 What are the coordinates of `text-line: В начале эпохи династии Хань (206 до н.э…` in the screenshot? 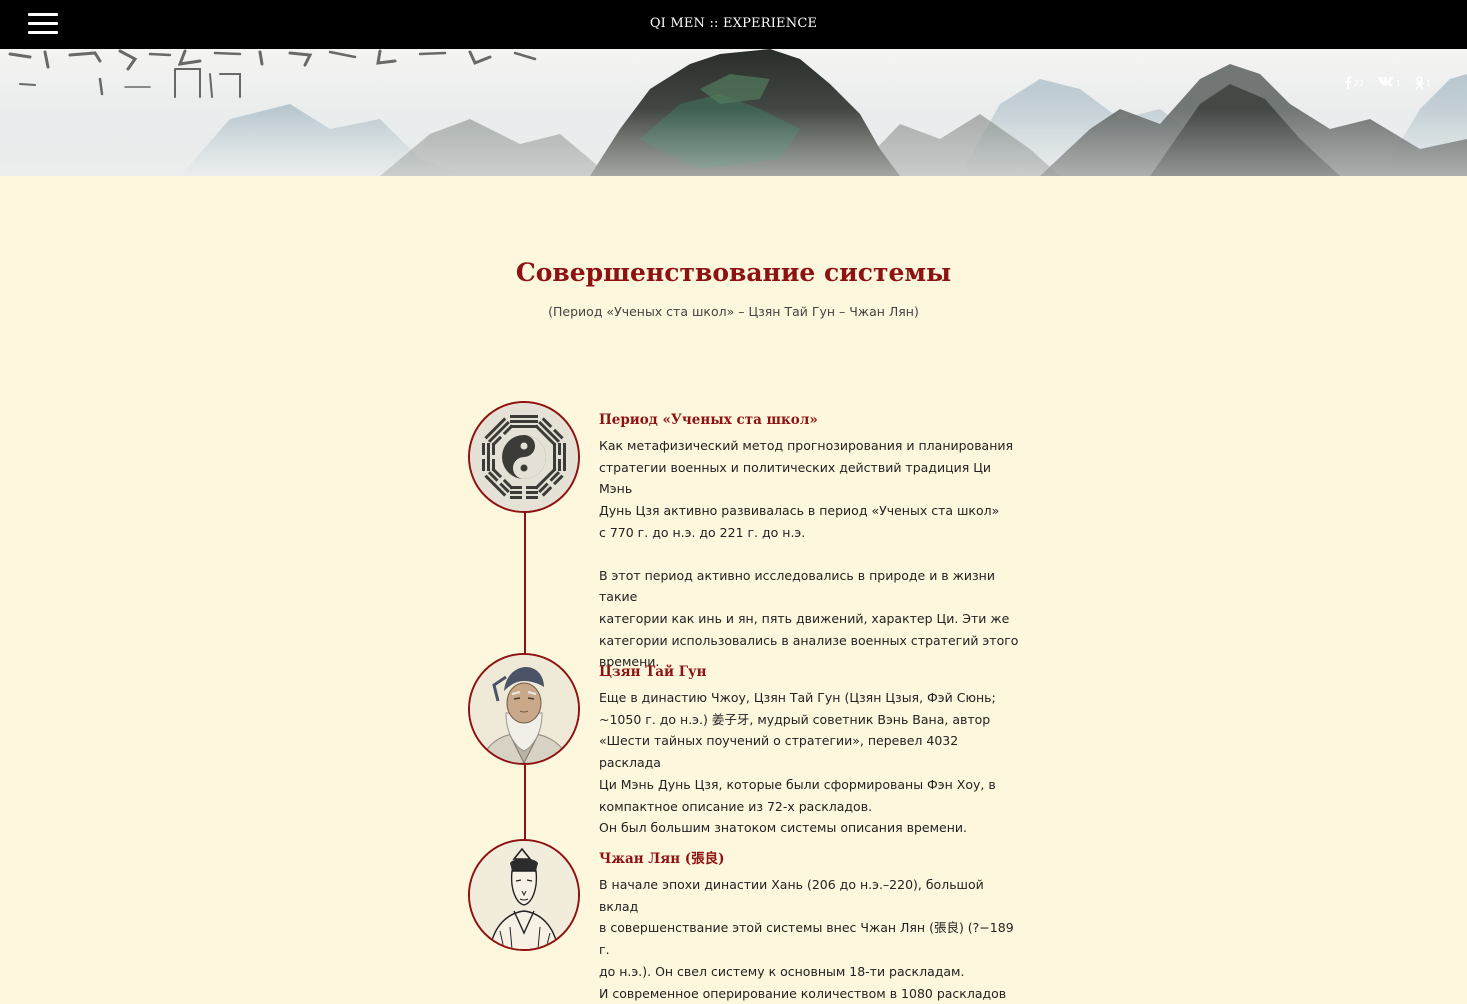 It's located at (791, 895).